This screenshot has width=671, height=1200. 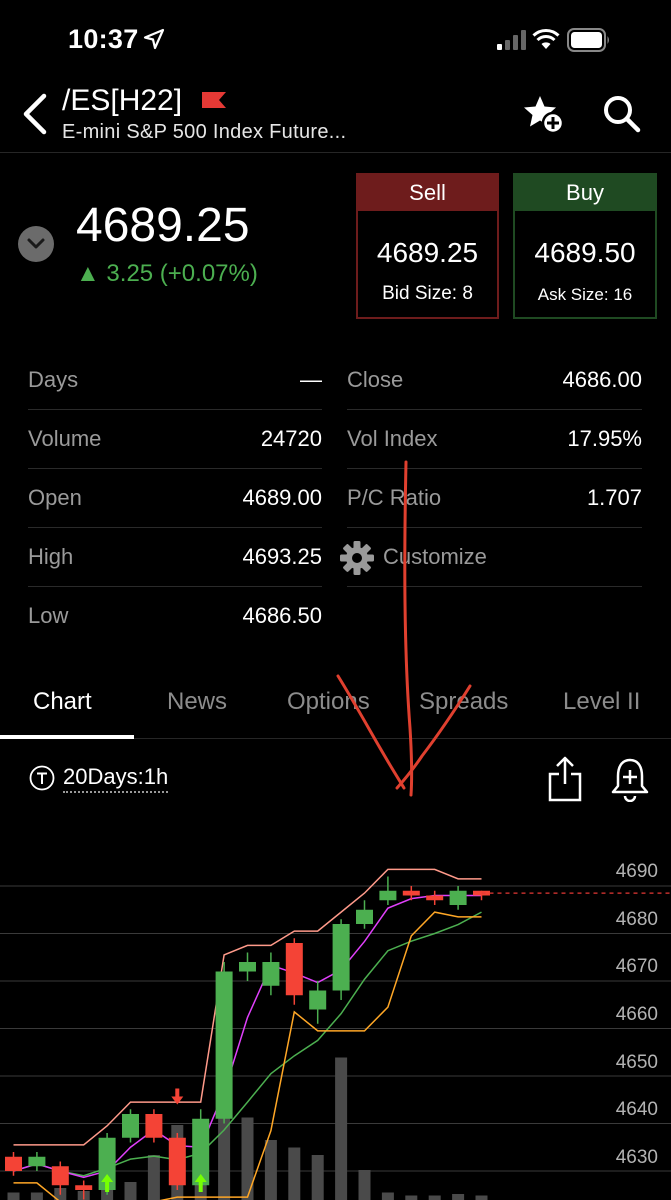 I want to click on stat-row-pc-ratio: P/C Ratio 1.707, so click(x=494, y=498).